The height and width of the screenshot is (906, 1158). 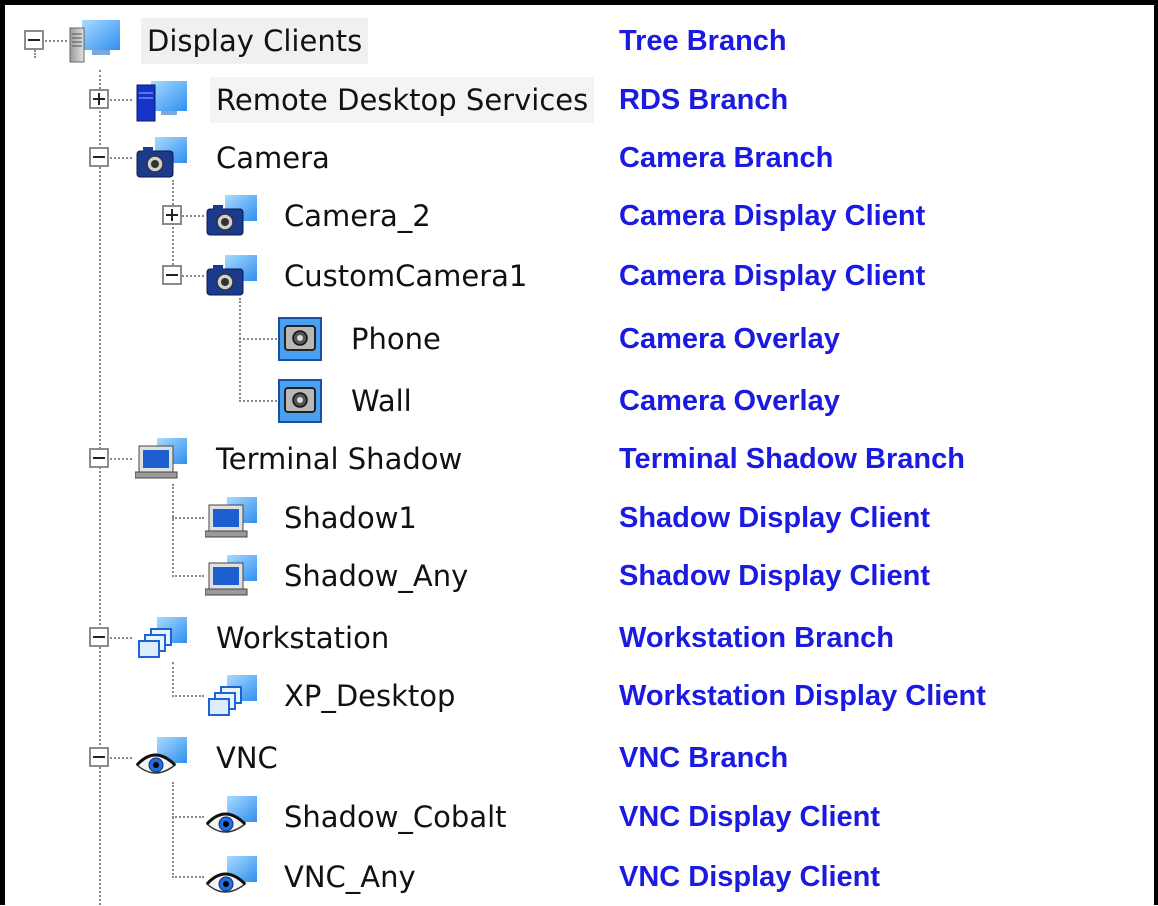 I want to click on tree-node-camera-2: Camera_2 Camera Display Client, so click(x=575, y=216).